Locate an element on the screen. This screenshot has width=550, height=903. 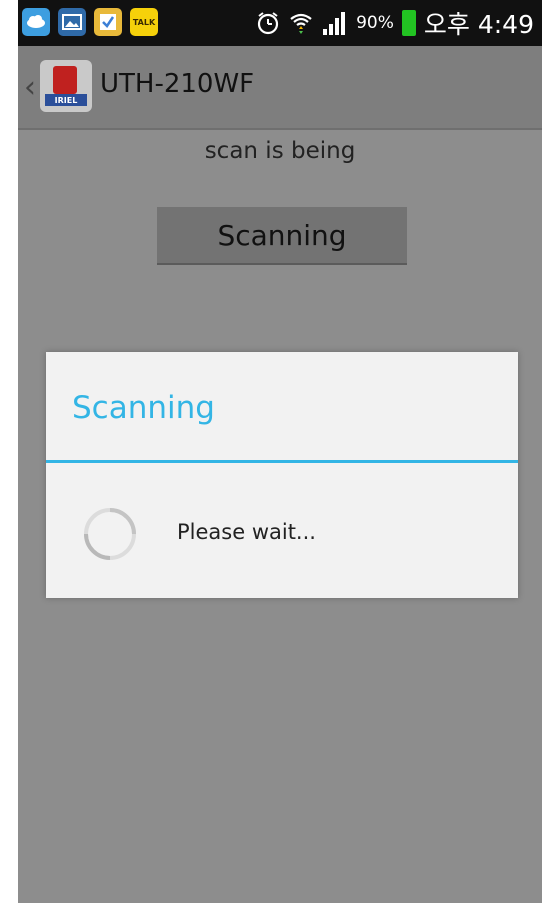
loading-spinner-icon is located at coordinates (110, 534).